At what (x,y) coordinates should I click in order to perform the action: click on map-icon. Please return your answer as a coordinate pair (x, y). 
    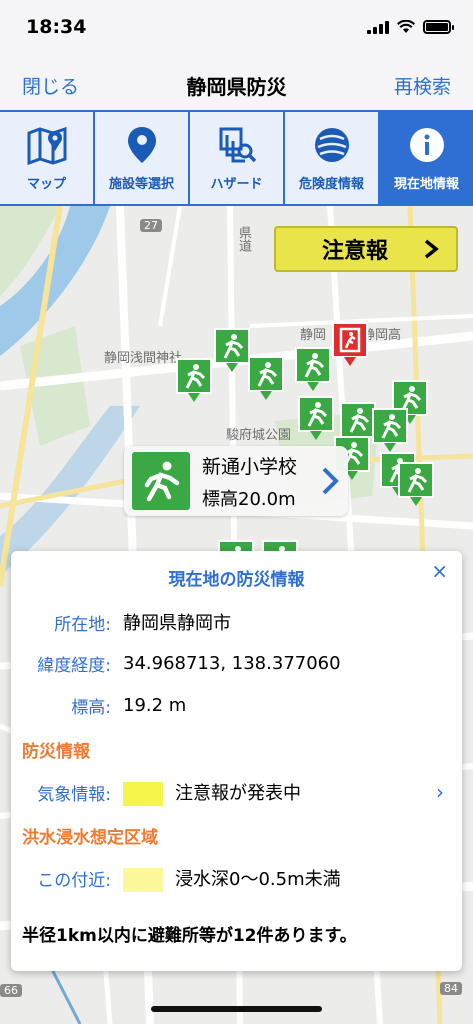
    Looking at the image, I should click on (46, 146).